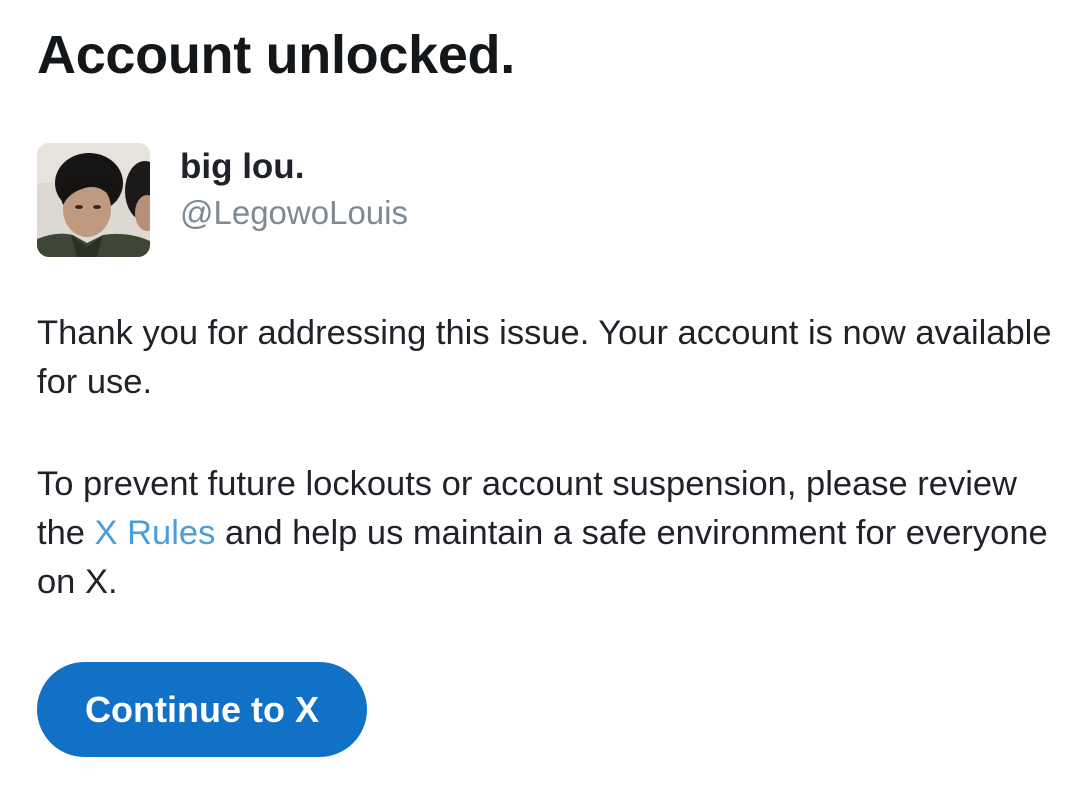 This screenshot has width=1080, height=803. What do you see at coordinates (242, 166) in the screenshot?
I see `display-name: big lou.` at bounding box center [242, 166].